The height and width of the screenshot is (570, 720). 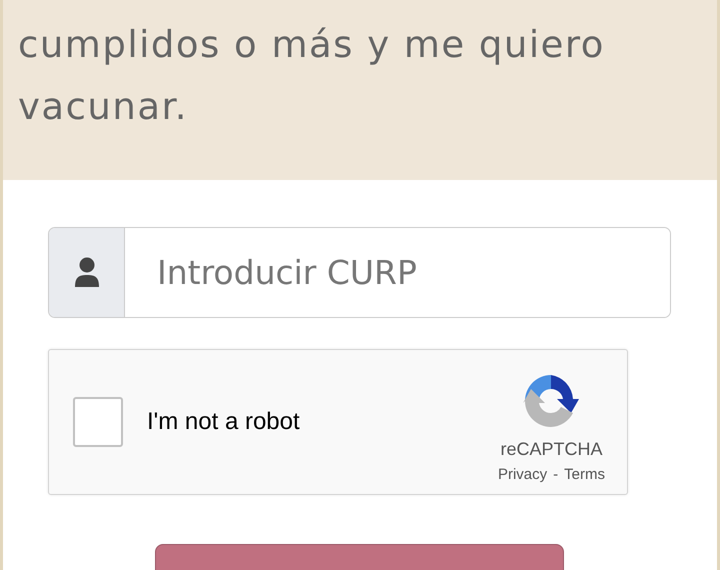 What do you see at coordinates (98, 422) in the screenshot?
I see `captcha-checkbox` at bounding box center [98, 422].